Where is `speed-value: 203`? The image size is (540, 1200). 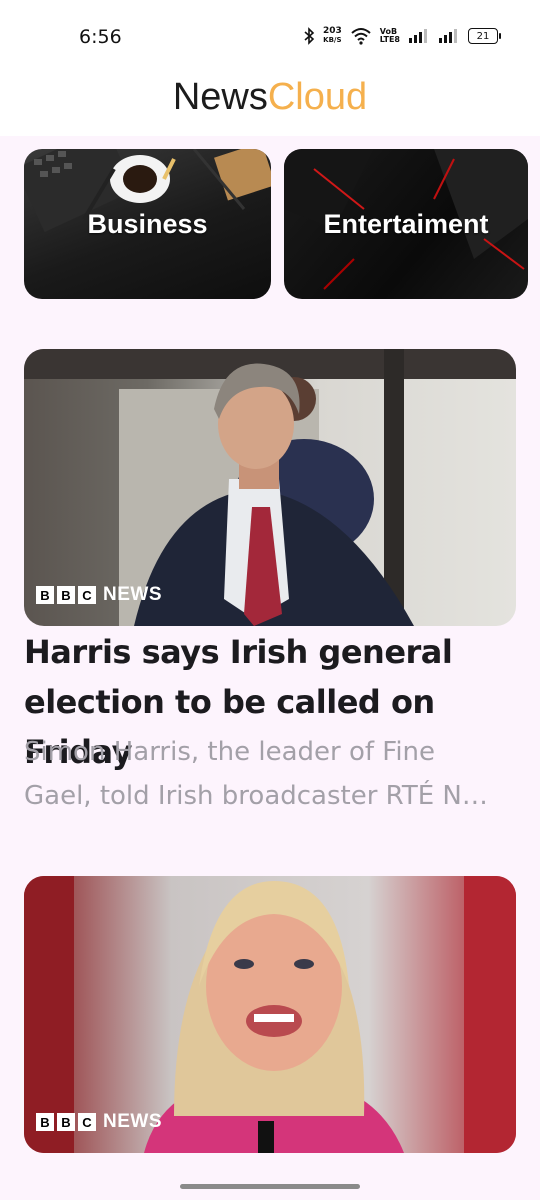 speed-value: 203 is located at coordinates (332, 31).